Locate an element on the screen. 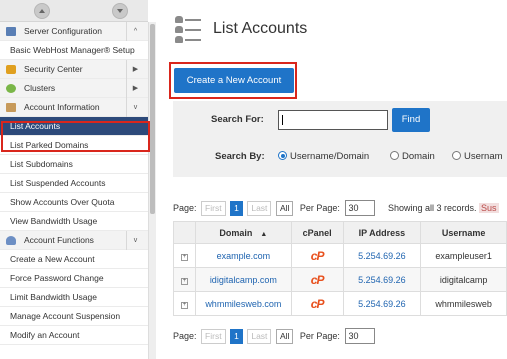  sidebar-item-limit-bandwidth-usage: Limit Bandwidth Usage is located at coordinates (74, 297).